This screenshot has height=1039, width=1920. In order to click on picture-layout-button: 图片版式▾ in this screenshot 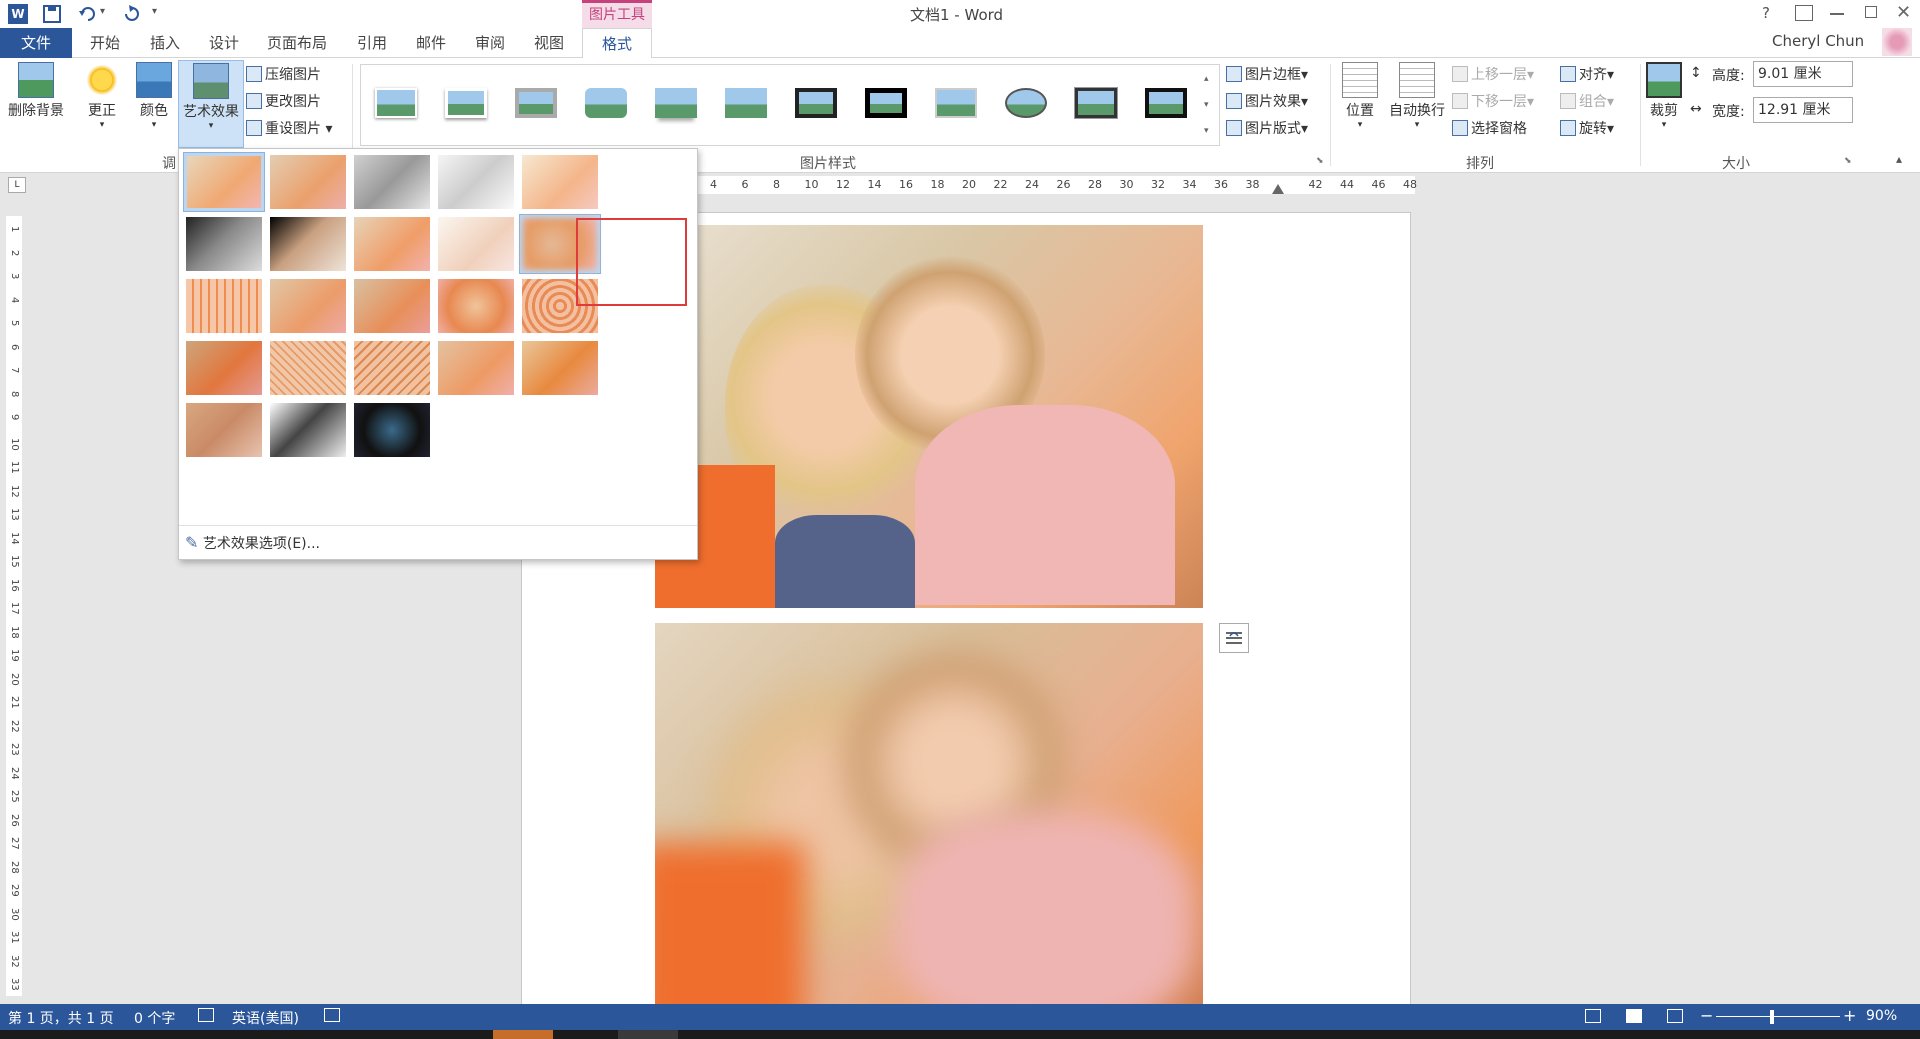, I will do `click(1267, 129)`.